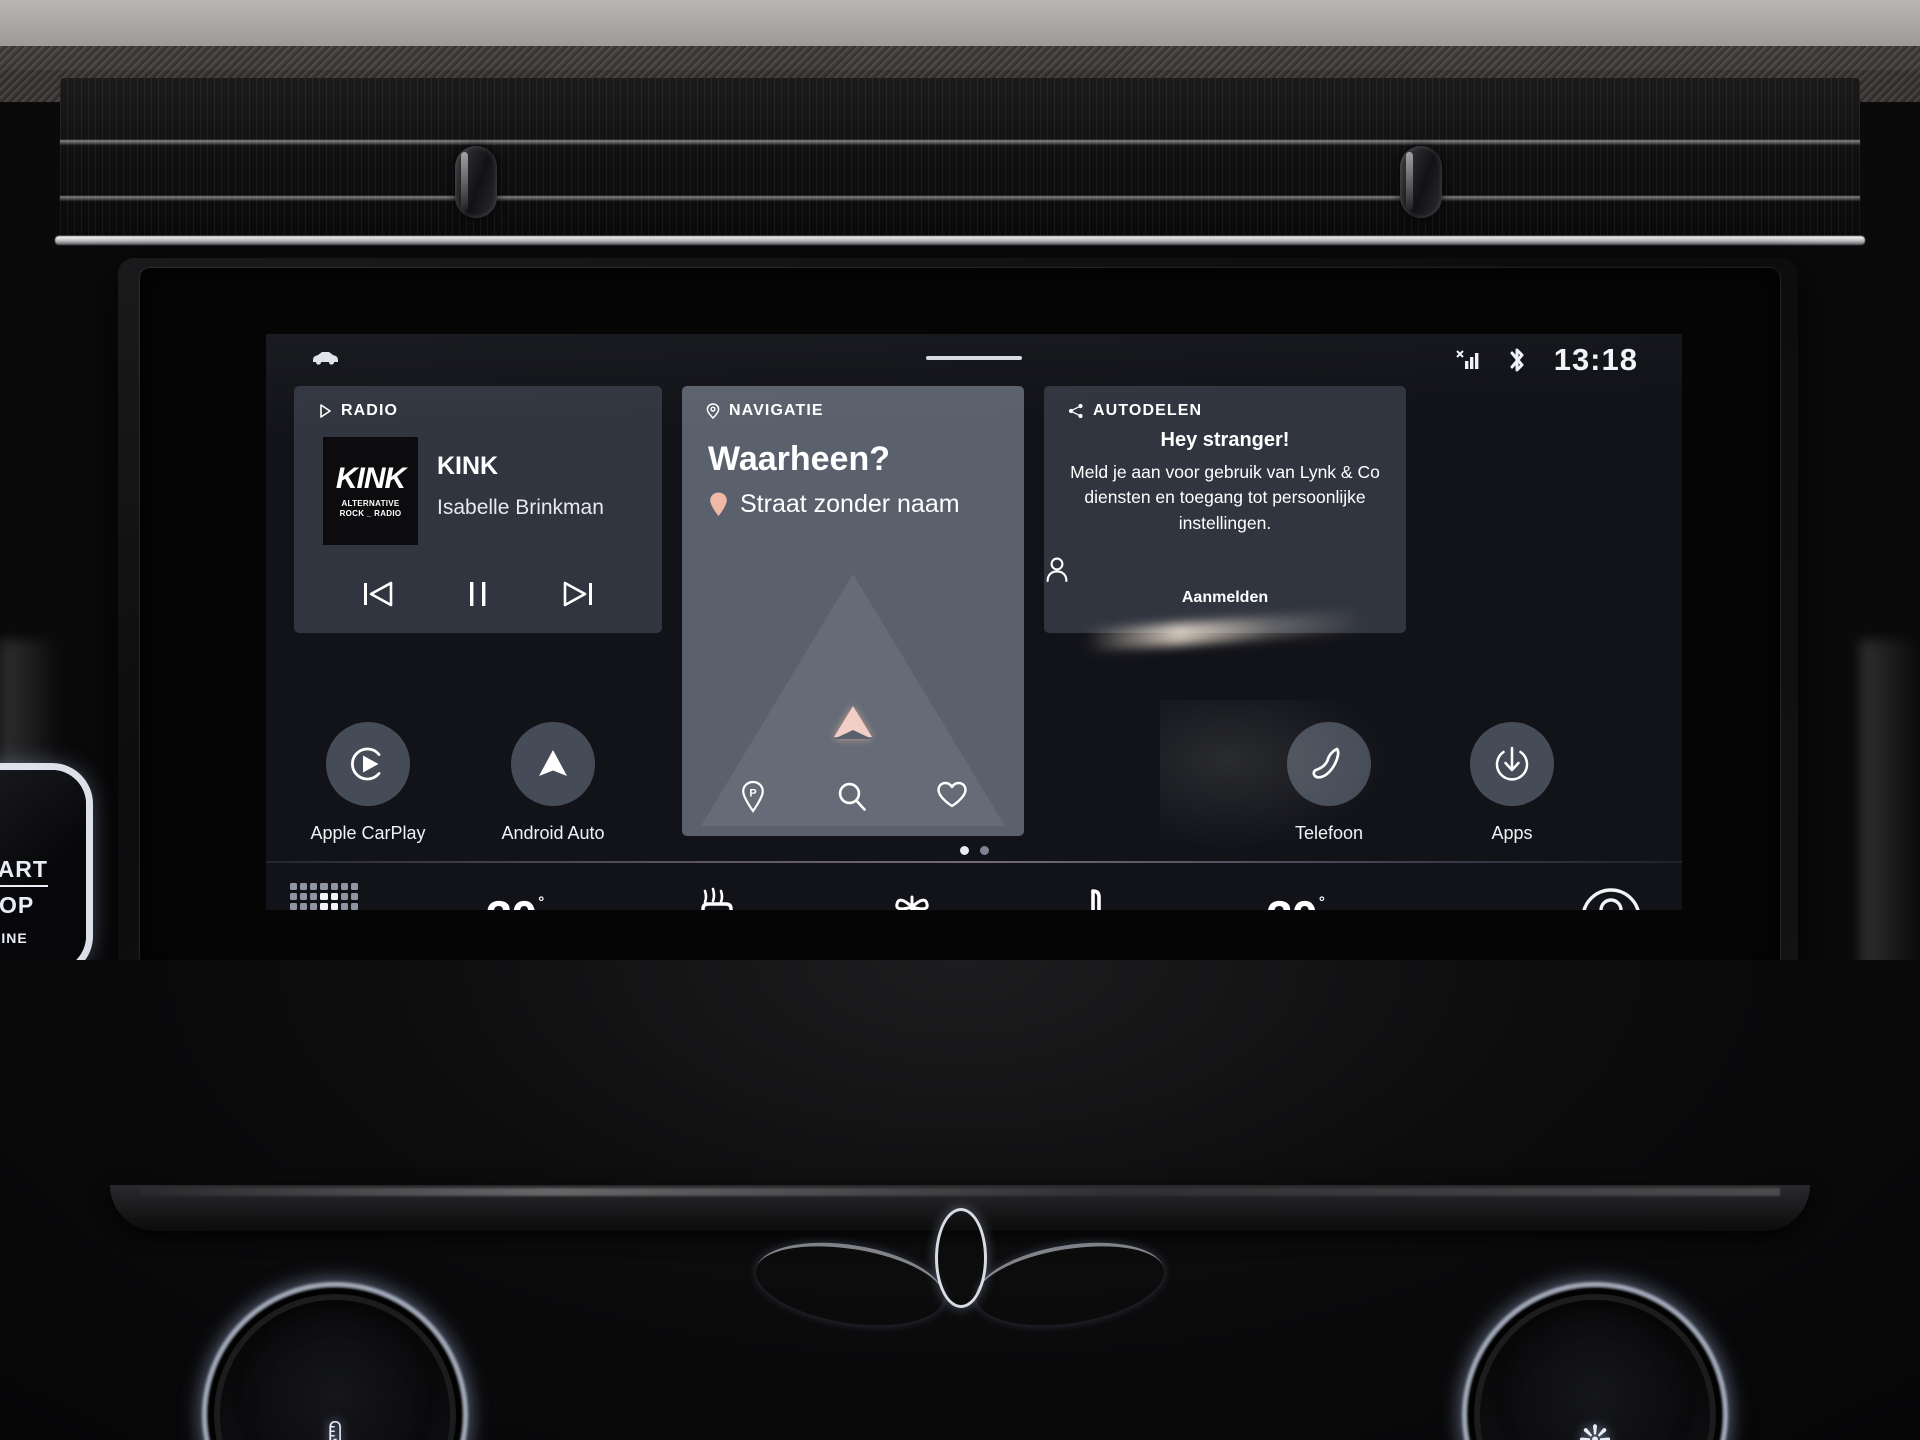 Image resolution: width=1920 pixels, height=1440 pixels. What do you see at coordinates (961, 1258) in the screenshot?
I see `center-emblem` at bounding box center [961, 1258].